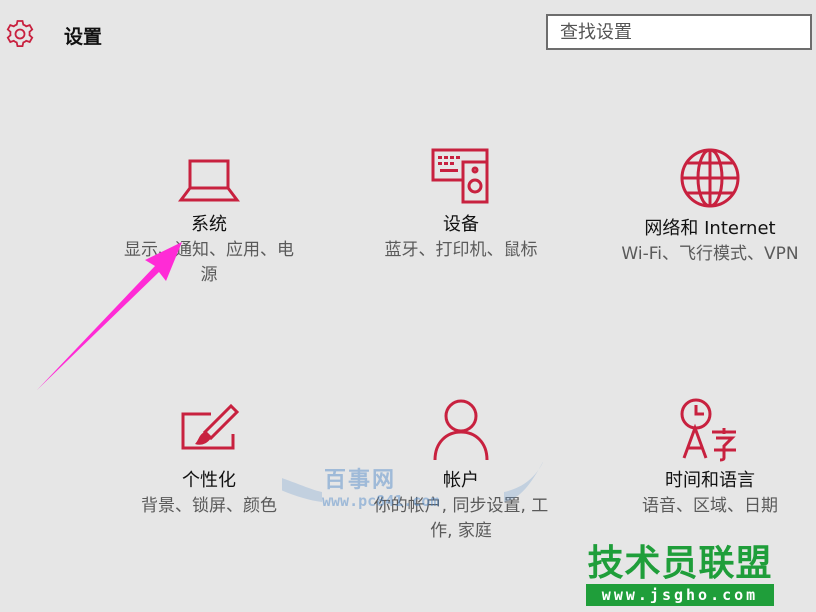  What do you see at coordinates (710, 506) in the screenshot?
I see `tile-description: 语音、区域、日期` at bounding box center [710, 506].